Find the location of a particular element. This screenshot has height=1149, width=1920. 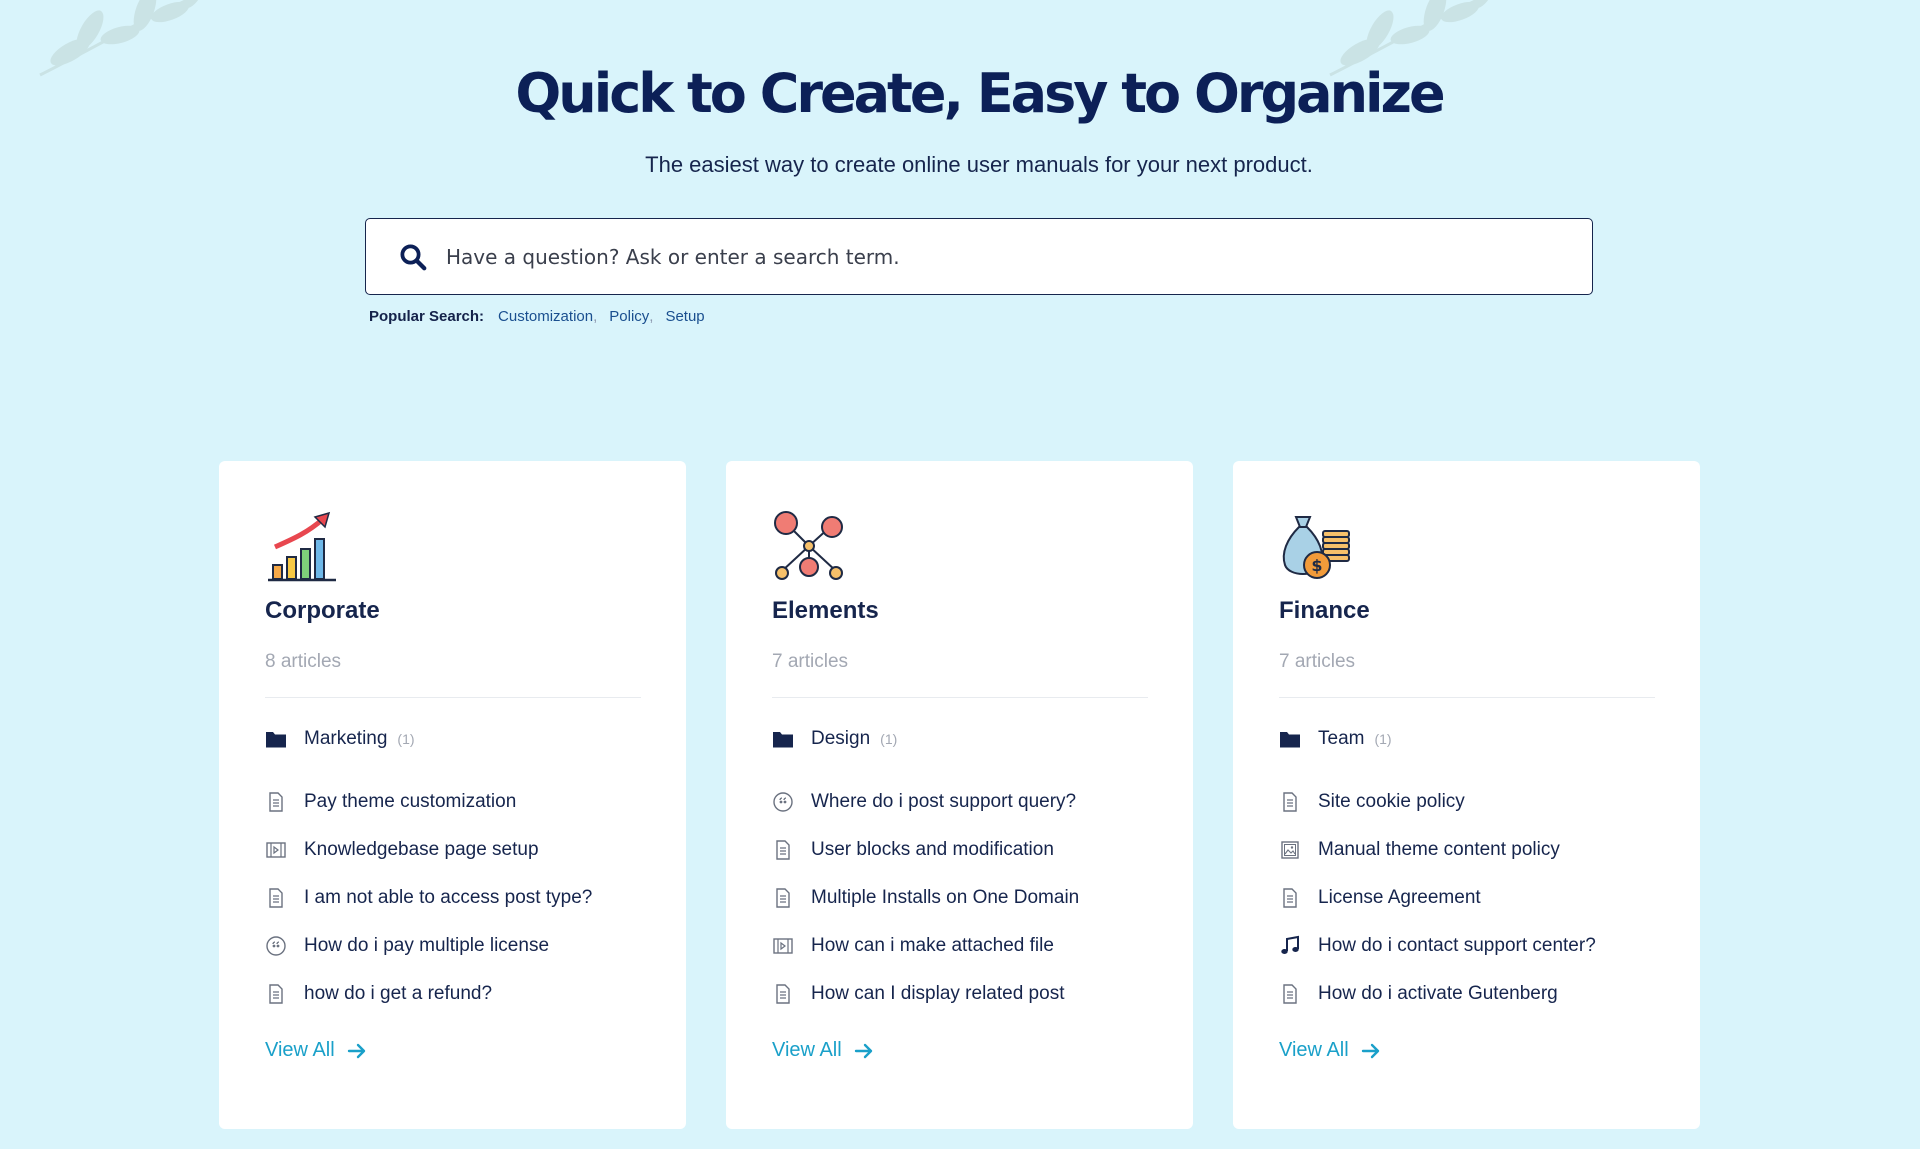

article-item: I am not able to access post type? is located at coordinates (453, 898).